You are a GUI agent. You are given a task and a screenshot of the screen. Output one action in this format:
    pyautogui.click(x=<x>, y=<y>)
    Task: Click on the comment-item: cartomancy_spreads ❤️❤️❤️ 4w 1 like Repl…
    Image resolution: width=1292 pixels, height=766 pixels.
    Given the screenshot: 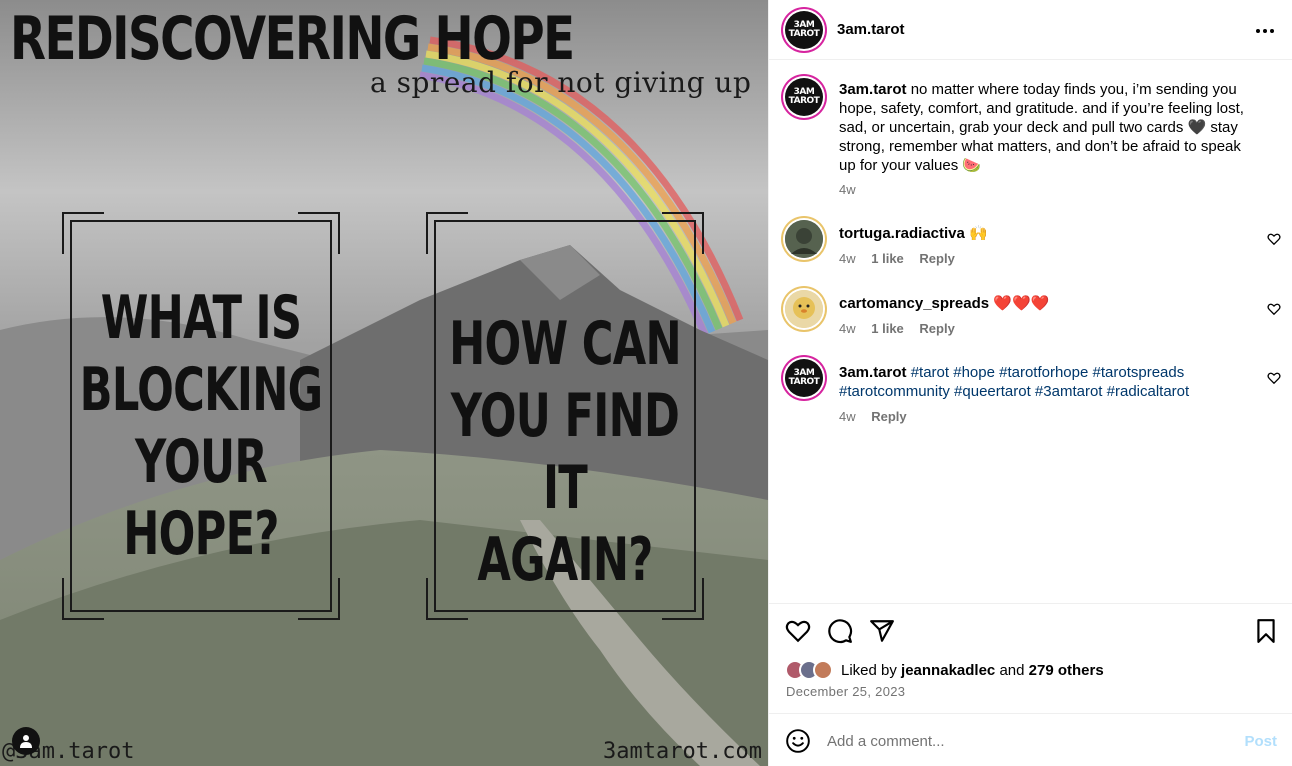 What is the action you would take?
    pyautogui.click(x=1030, y=315)
    